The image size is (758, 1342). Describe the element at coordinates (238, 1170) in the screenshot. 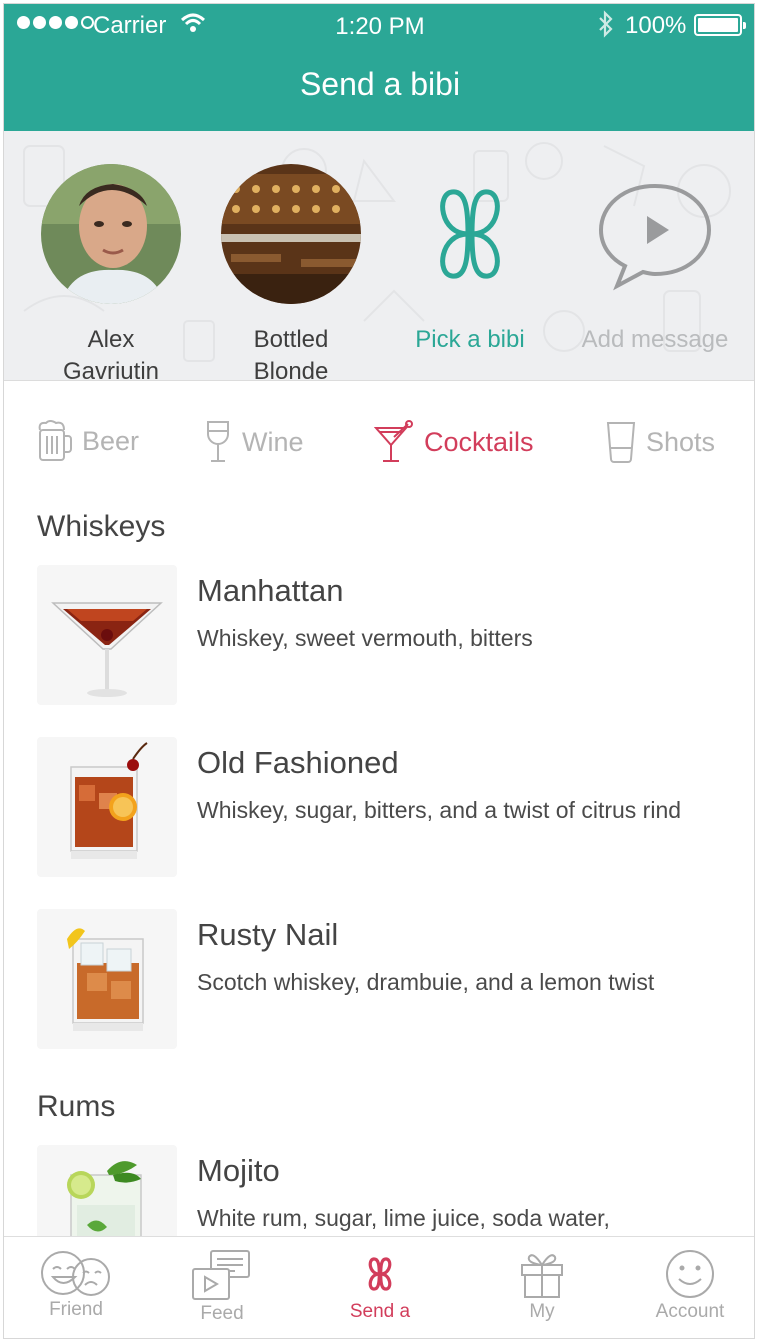

I see `drink-name: Mojito` at that location.